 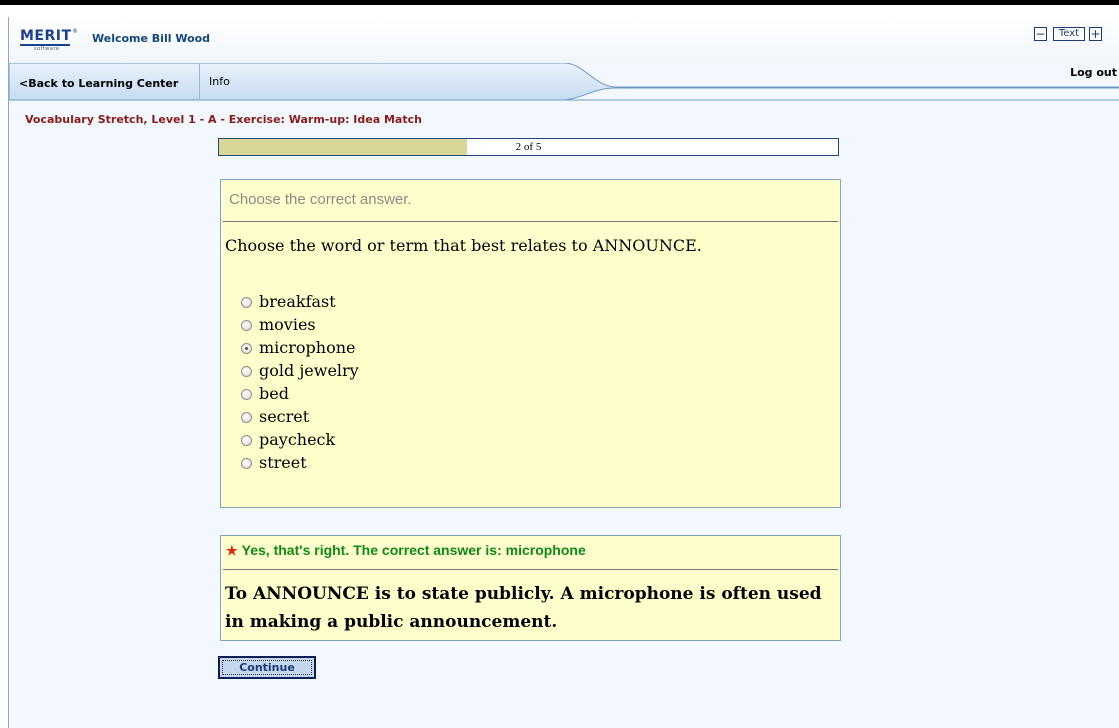 I want to click on increase-text-button: +, so click(x=1095, y=34).